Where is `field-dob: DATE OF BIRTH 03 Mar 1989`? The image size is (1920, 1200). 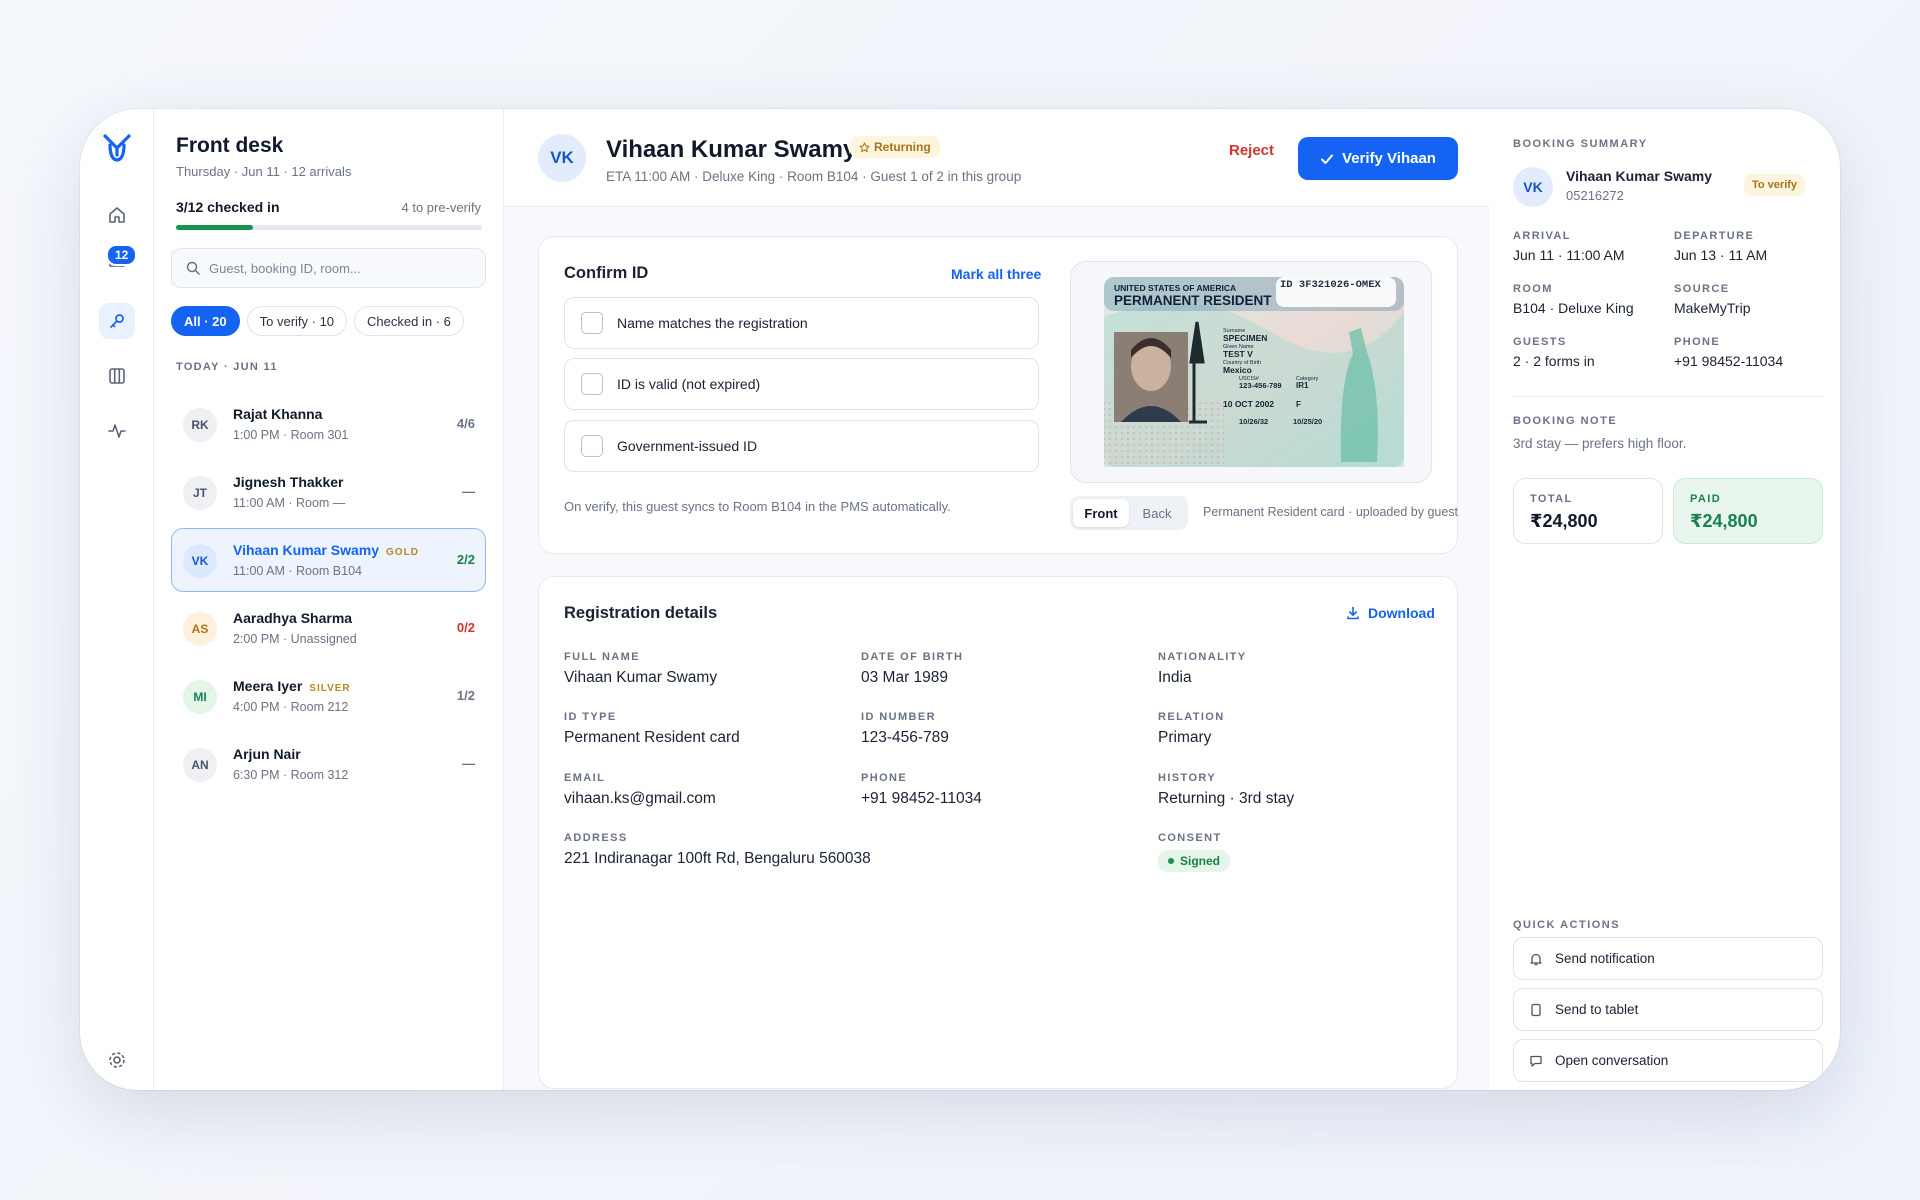
field-dob: DATE OF BIRTH 03 Mar 1989 is located at coordinates (912, 669).